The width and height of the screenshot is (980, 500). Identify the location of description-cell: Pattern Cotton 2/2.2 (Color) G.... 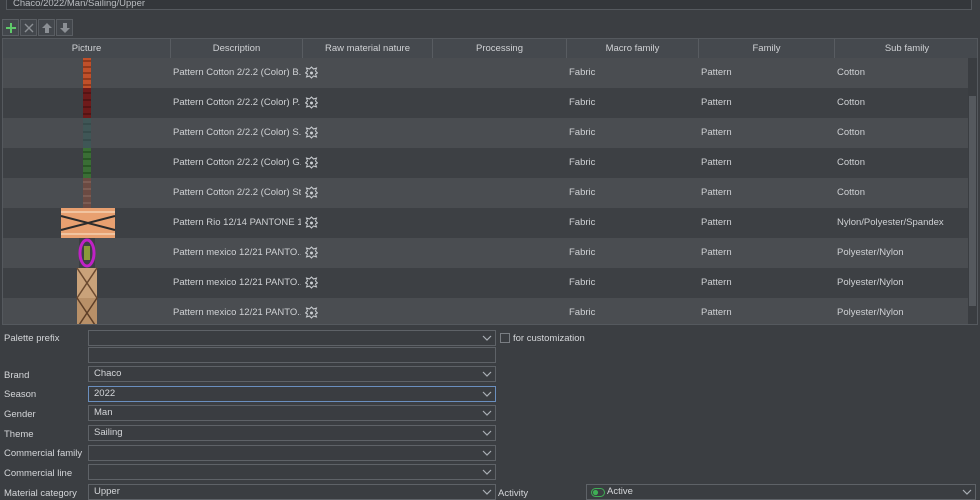
(237, 162).